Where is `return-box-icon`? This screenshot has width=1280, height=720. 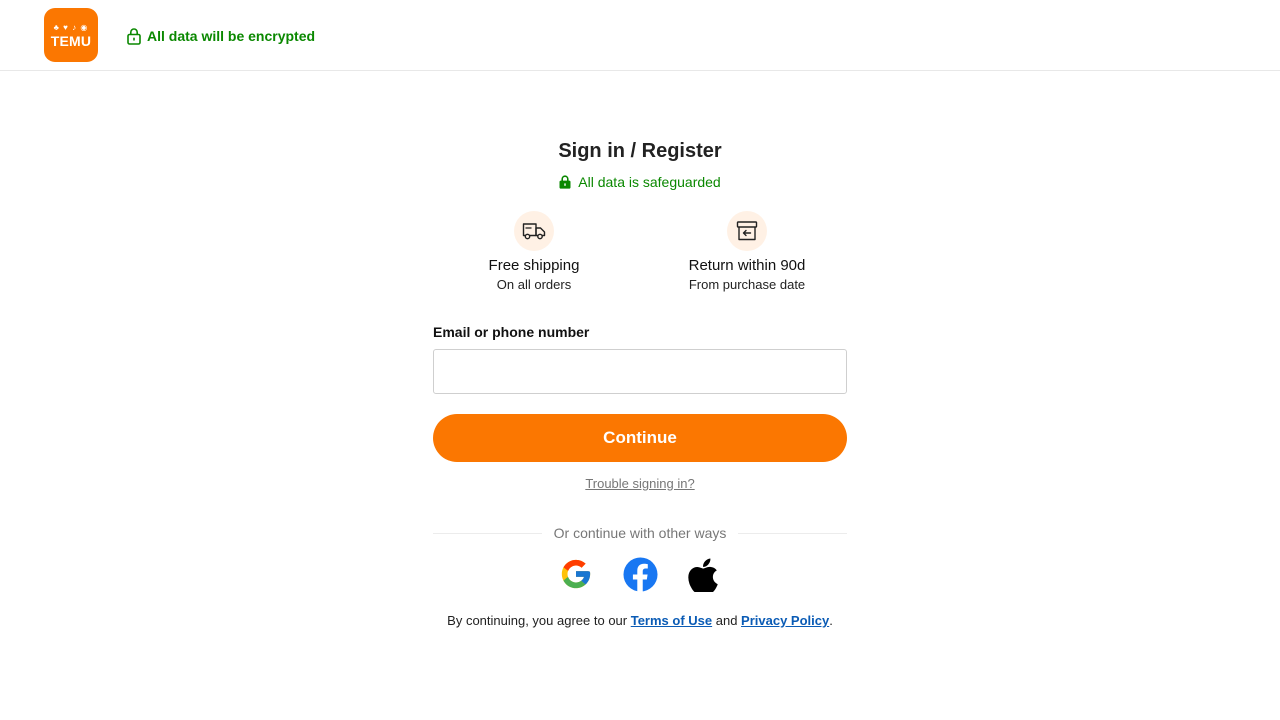 return-box-icon is located at coordinates (747, 231).